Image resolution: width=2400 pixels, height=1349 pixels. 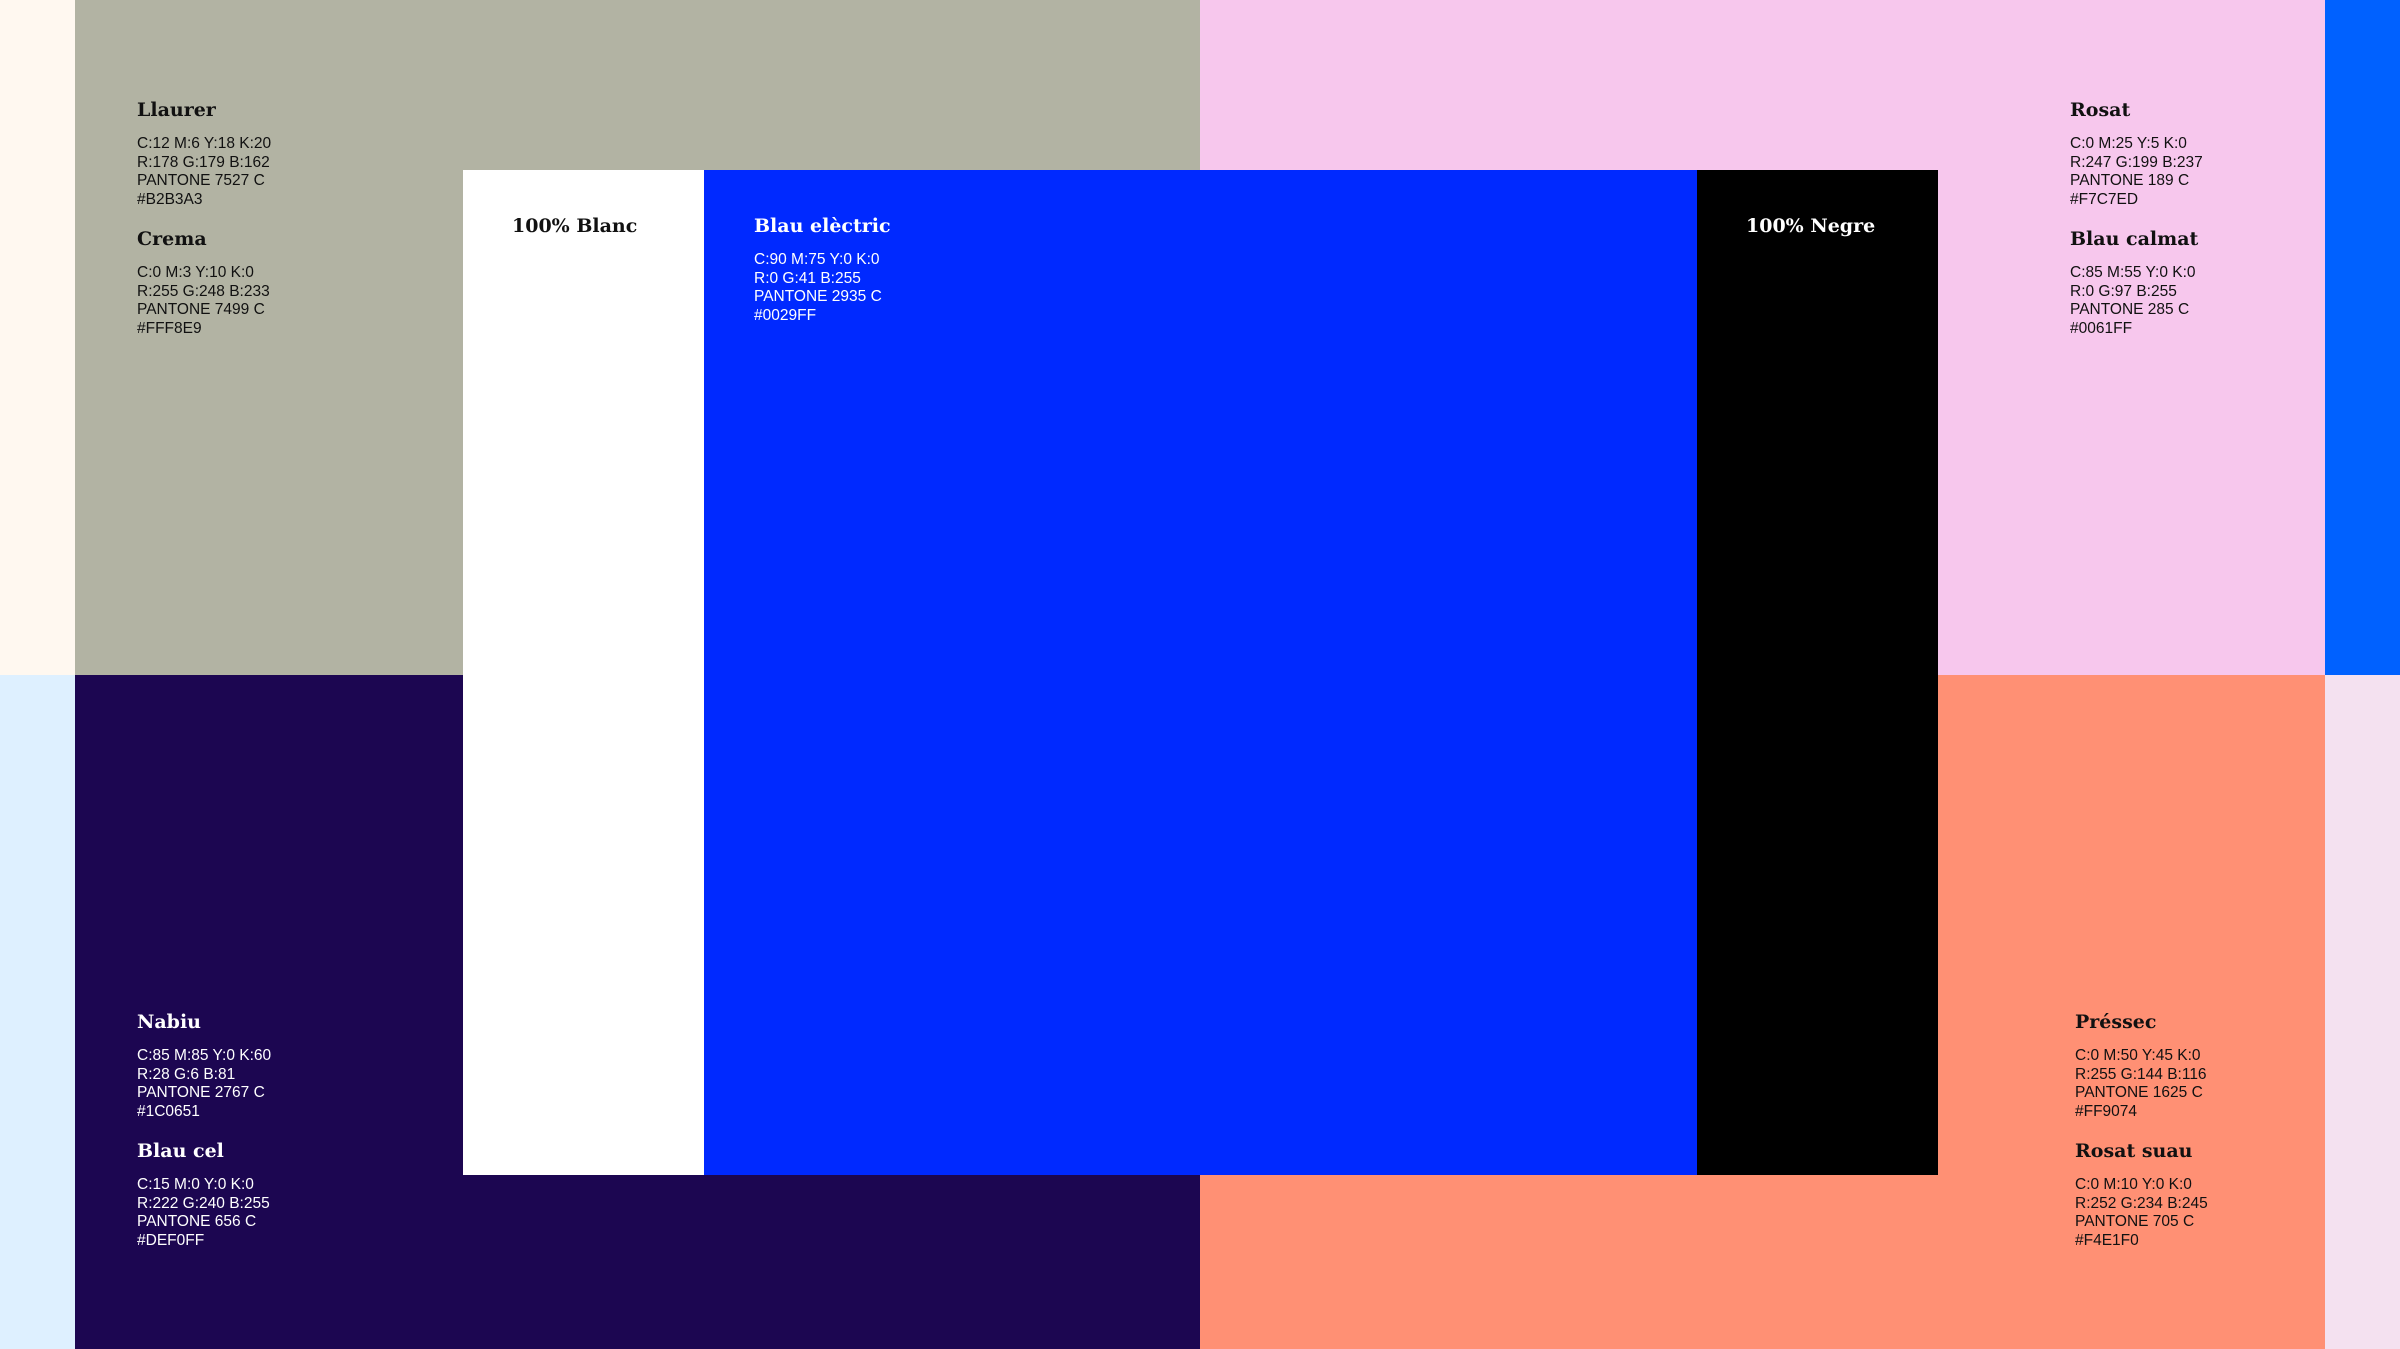 What do you see at coordinates (169, 328) in the screenshot?
I see `hex-value: #FFF8E9` at bounding box center [169, 328].